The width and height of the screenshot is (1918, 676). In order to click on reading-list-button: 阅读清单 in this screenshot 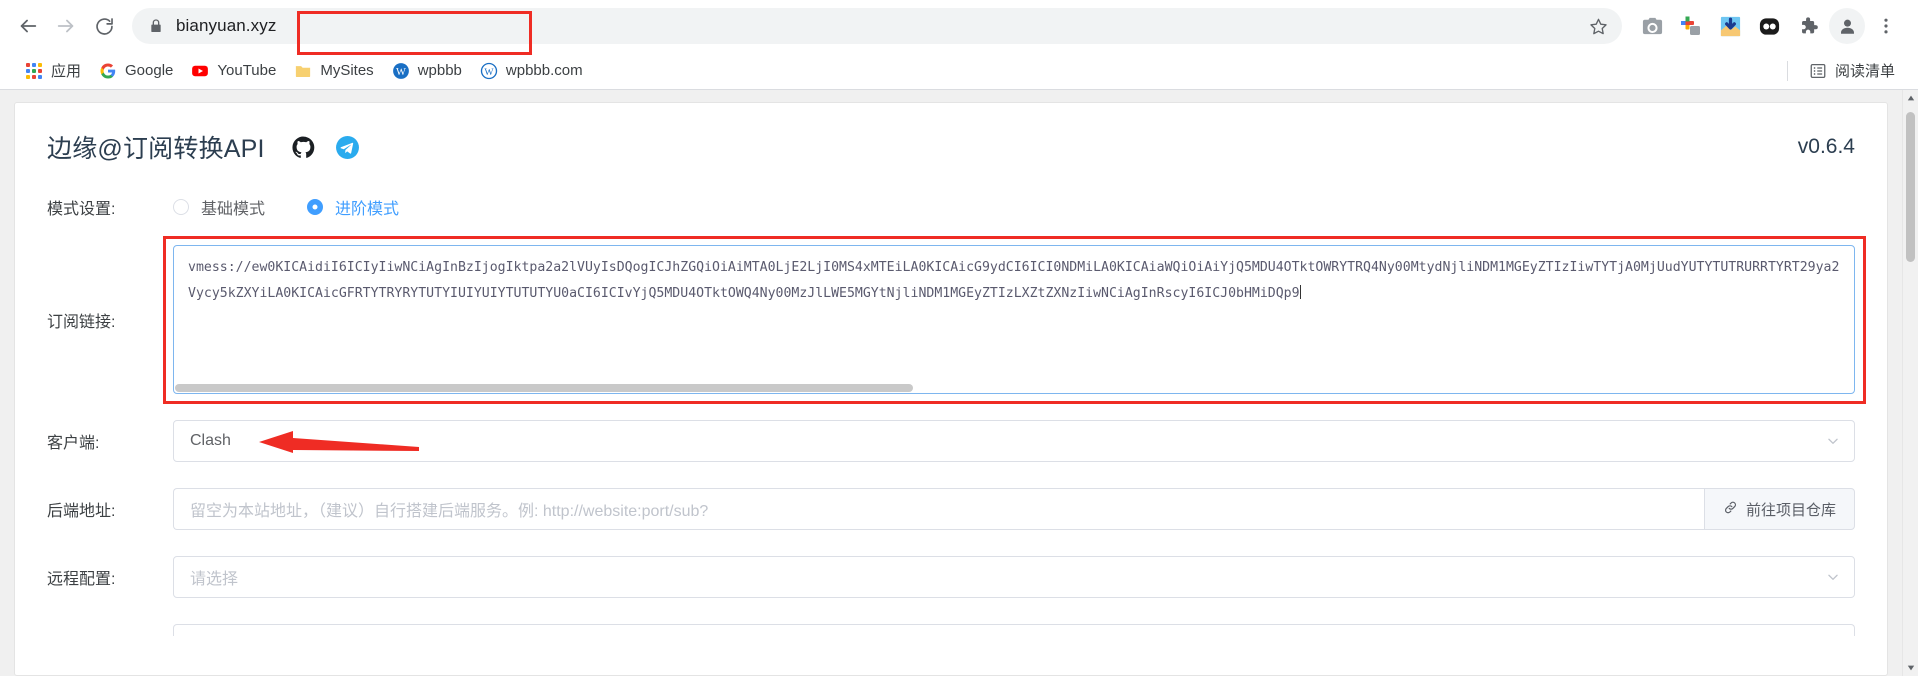, I will do `click(1852, 70)`.